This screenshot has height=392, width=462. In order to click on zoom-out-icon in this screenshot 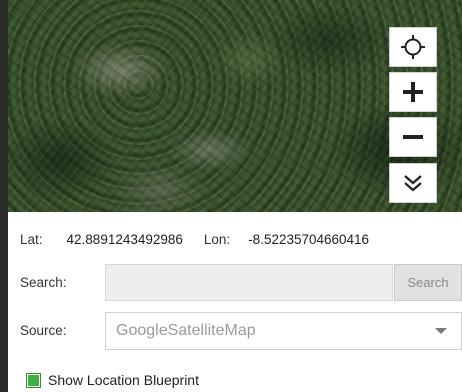, I will do `click(413, 137)`.